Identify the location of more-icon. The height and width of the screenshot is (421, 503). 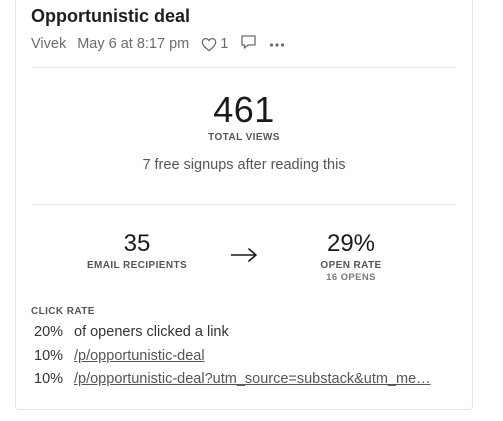
(277, 44).